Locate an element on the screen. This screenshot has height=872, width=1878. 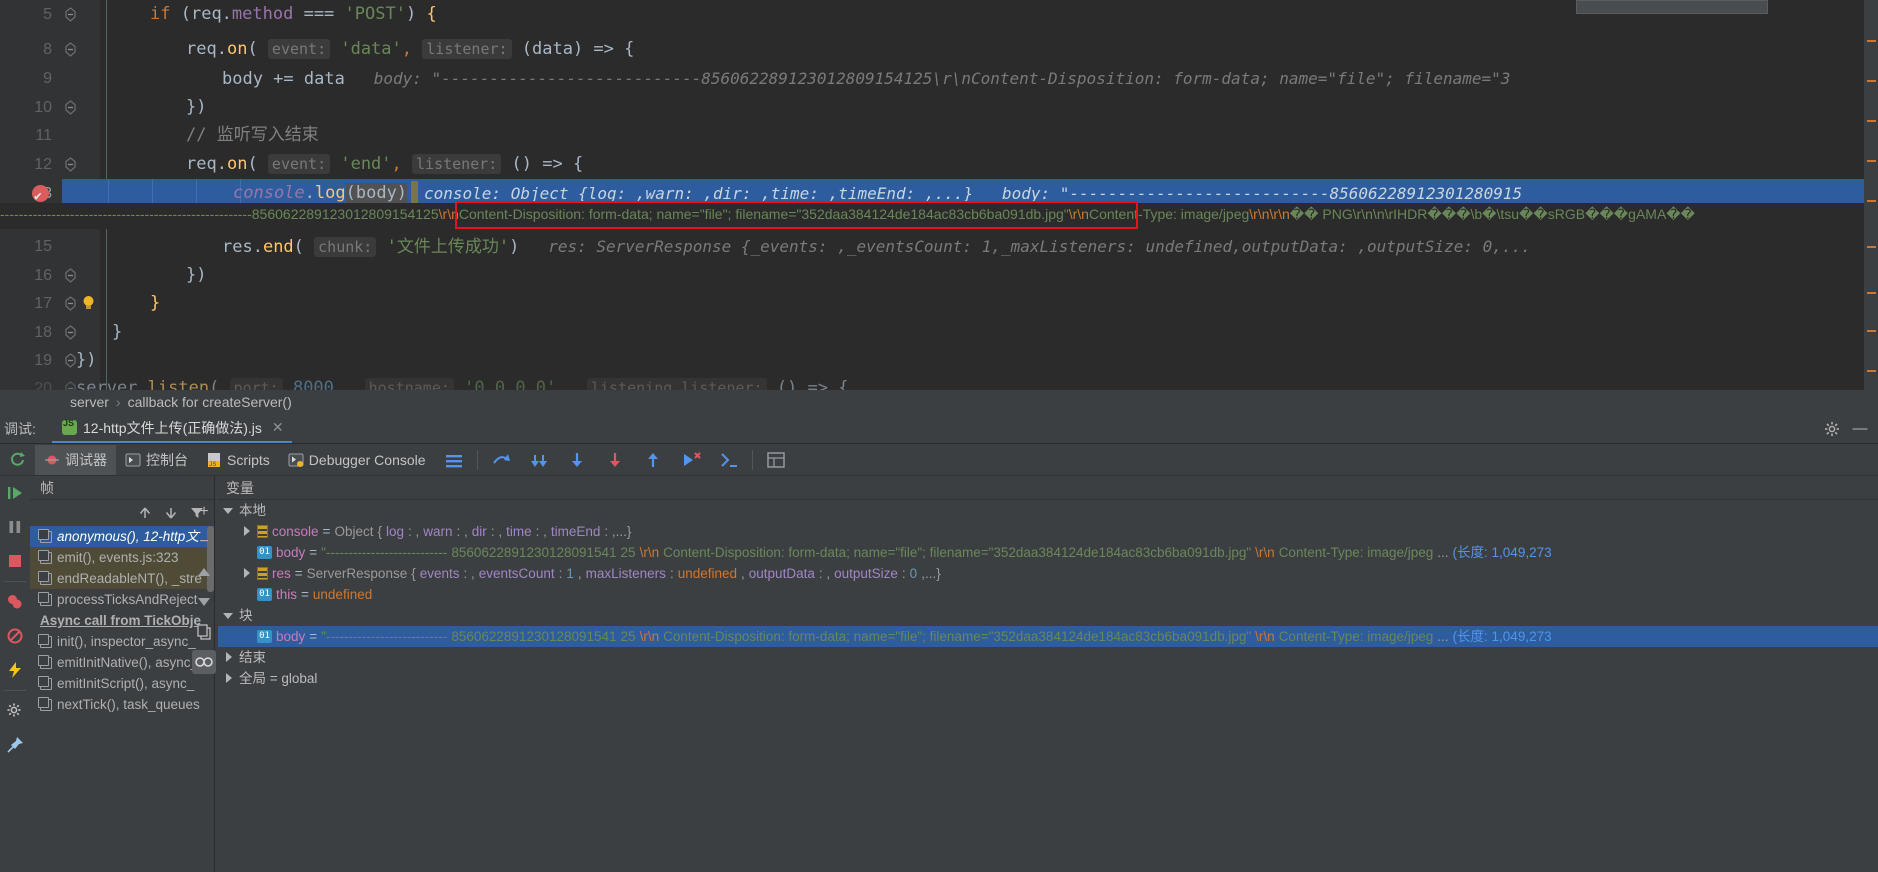
frame-item-4: processTicksAndReject is located at coordinates (122, 599).